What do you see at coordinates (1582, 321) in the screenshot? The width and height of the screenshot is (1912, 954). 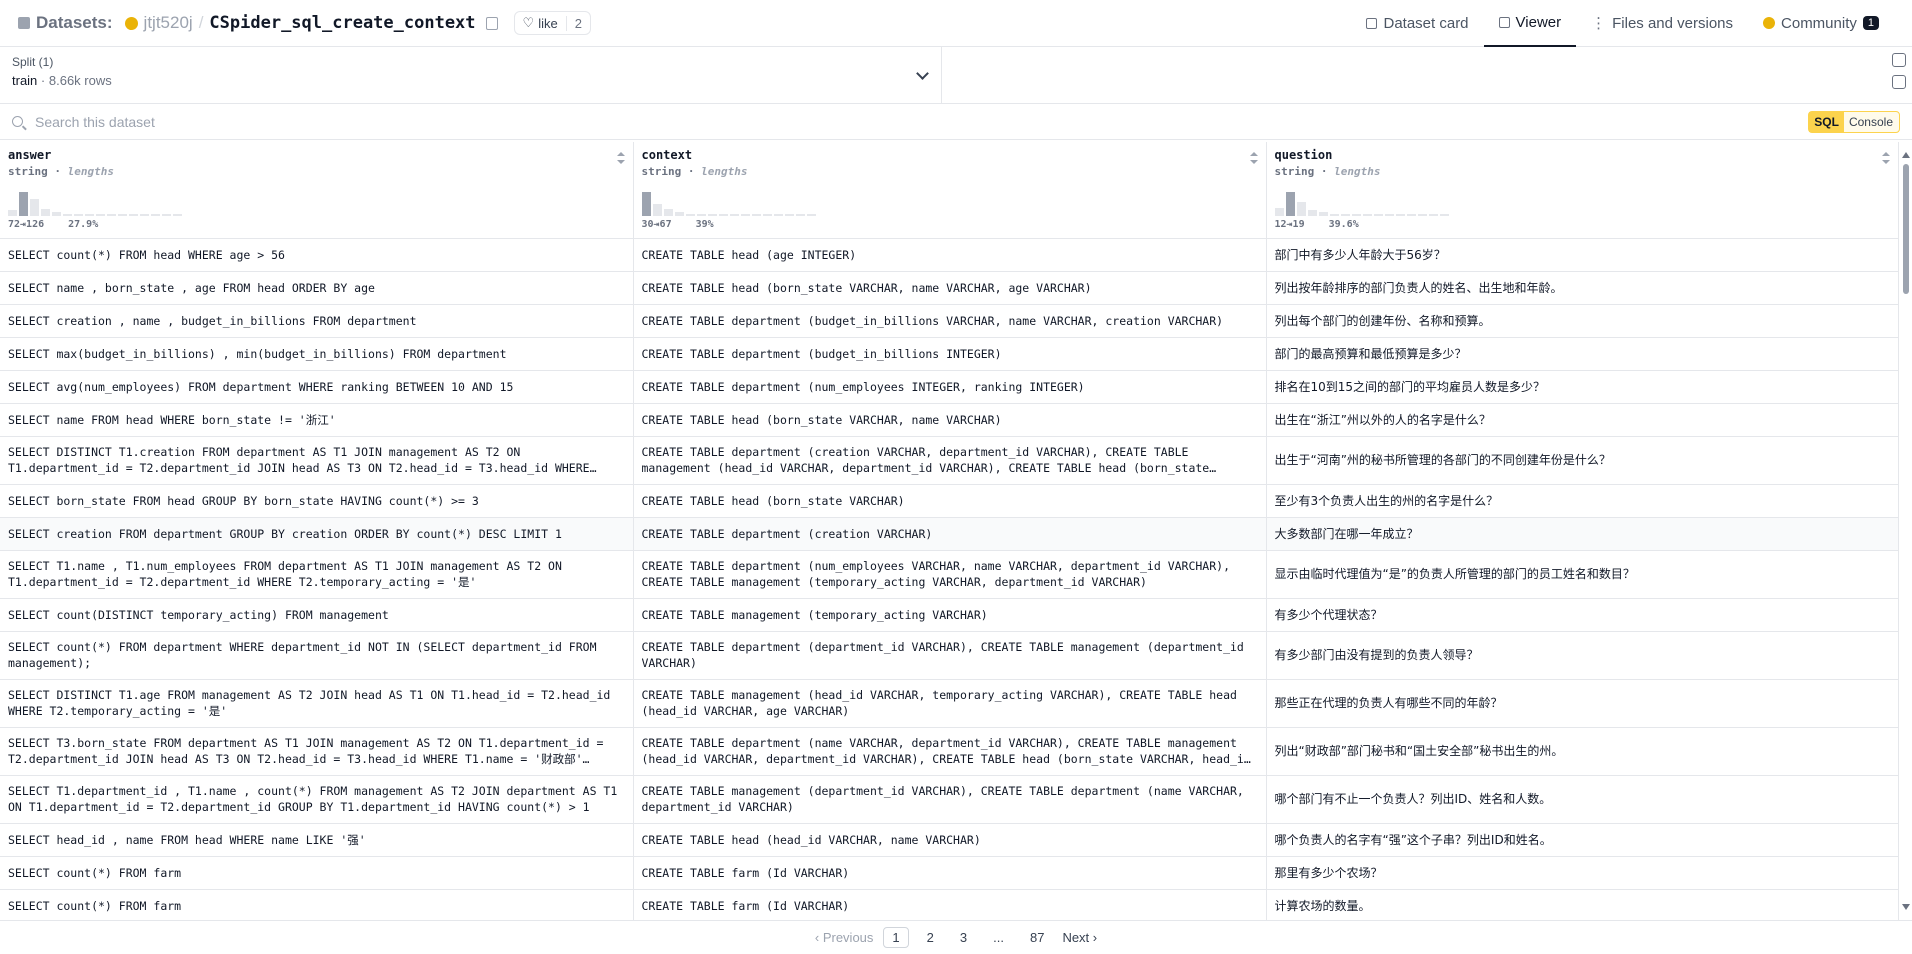 I see `cell-question: 列出每个部门的创建年份、名称和预算。` at bounding box center [1582, 321].